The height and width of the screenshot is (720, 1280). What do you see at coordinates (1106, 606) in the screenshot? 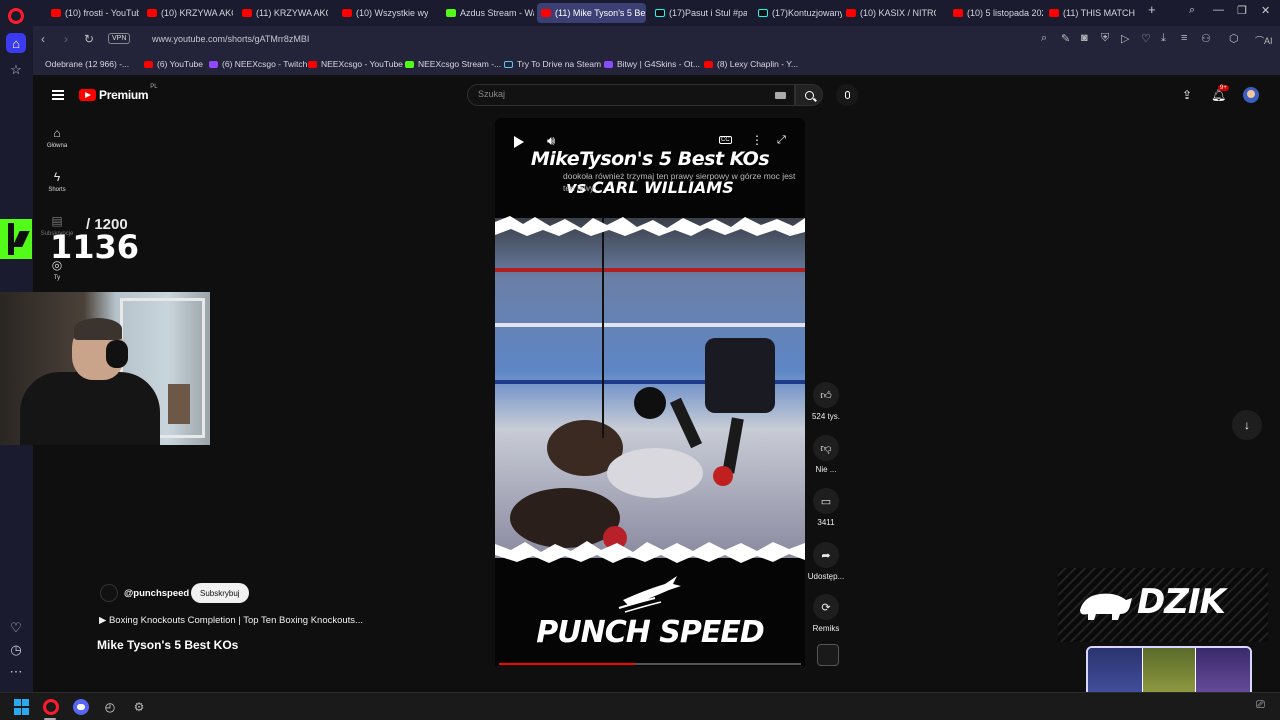
I see `boar-icon` at bounding box center [1106, 606].